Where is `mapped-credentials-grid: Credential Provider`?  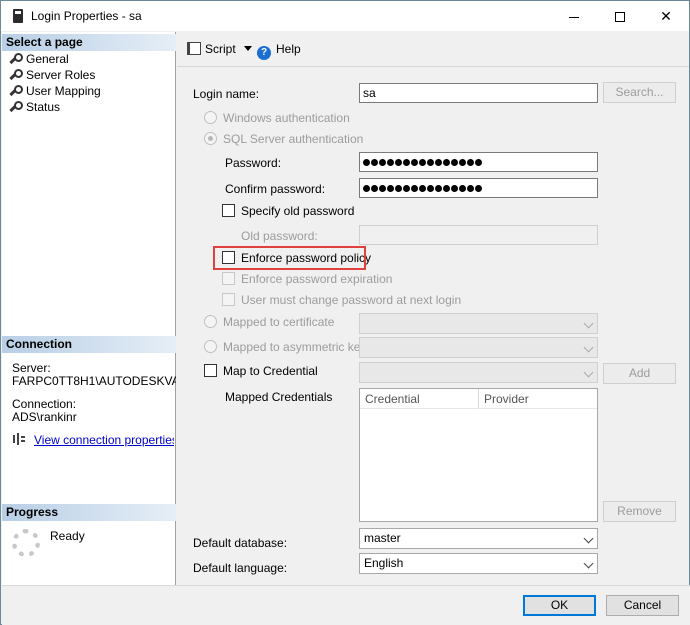 mapped-credentials-grid: Credential Provider is located at coordinates (478, 455).